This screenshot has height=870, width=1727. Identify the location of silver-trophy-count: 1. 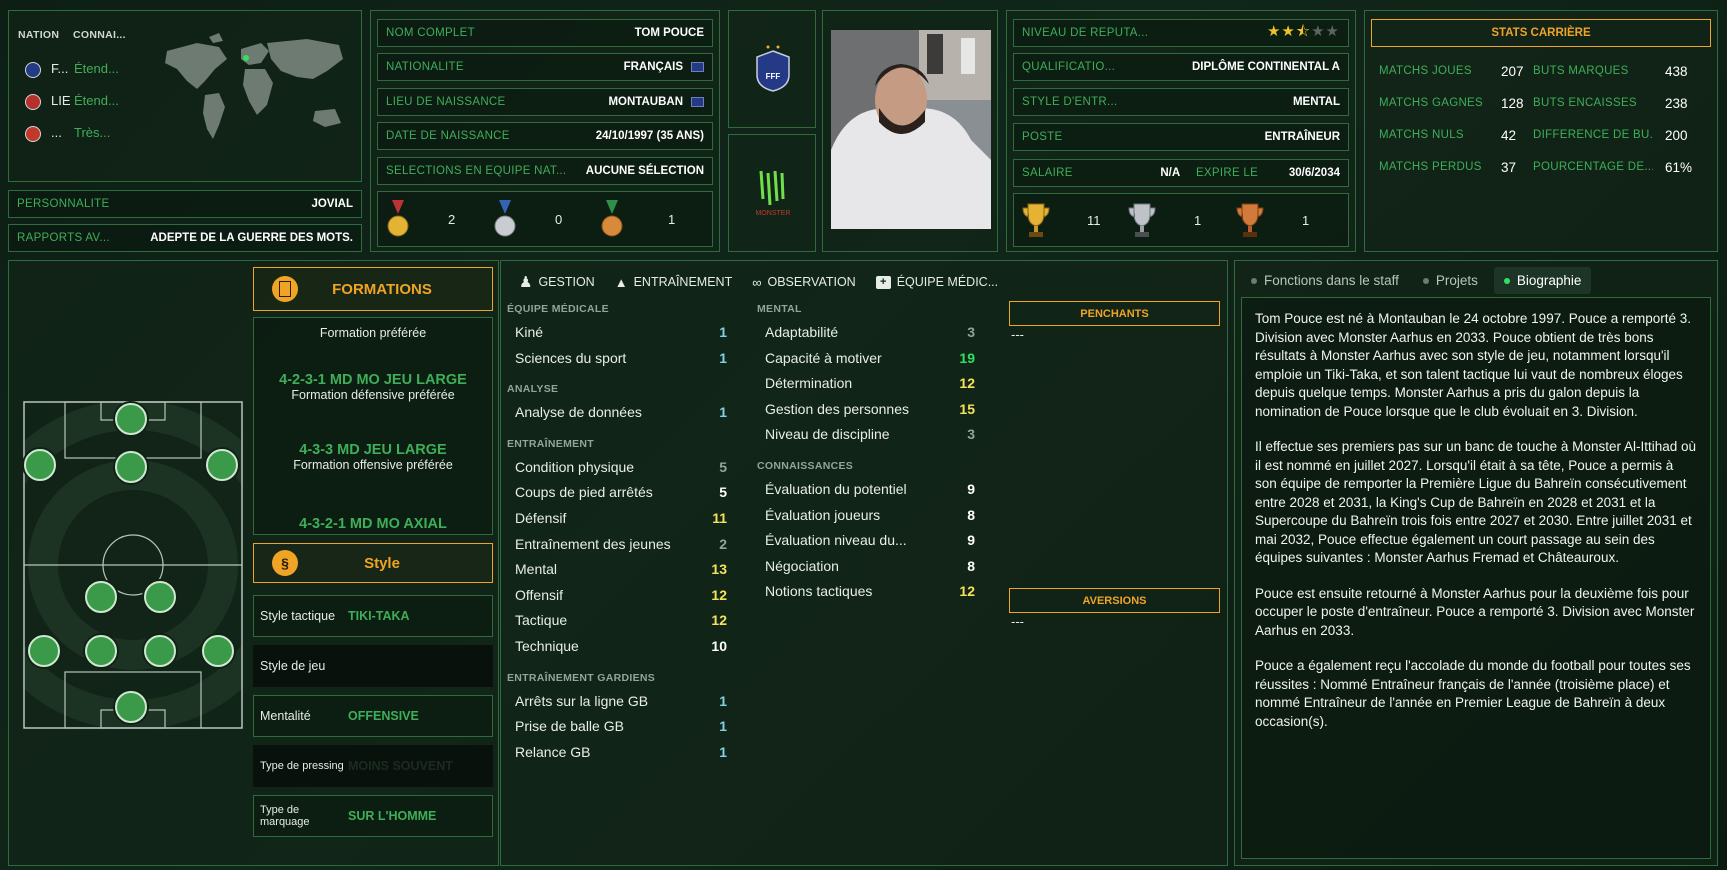
(1198, 220).